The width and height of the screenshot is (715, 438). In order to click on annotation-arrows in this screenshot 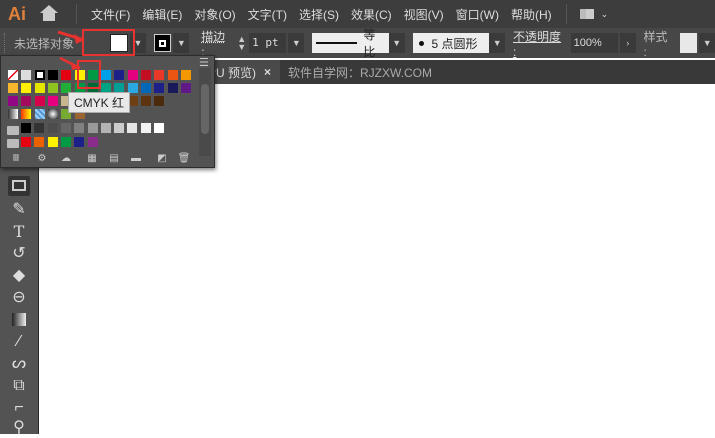, I will do `click(71, 50)`.